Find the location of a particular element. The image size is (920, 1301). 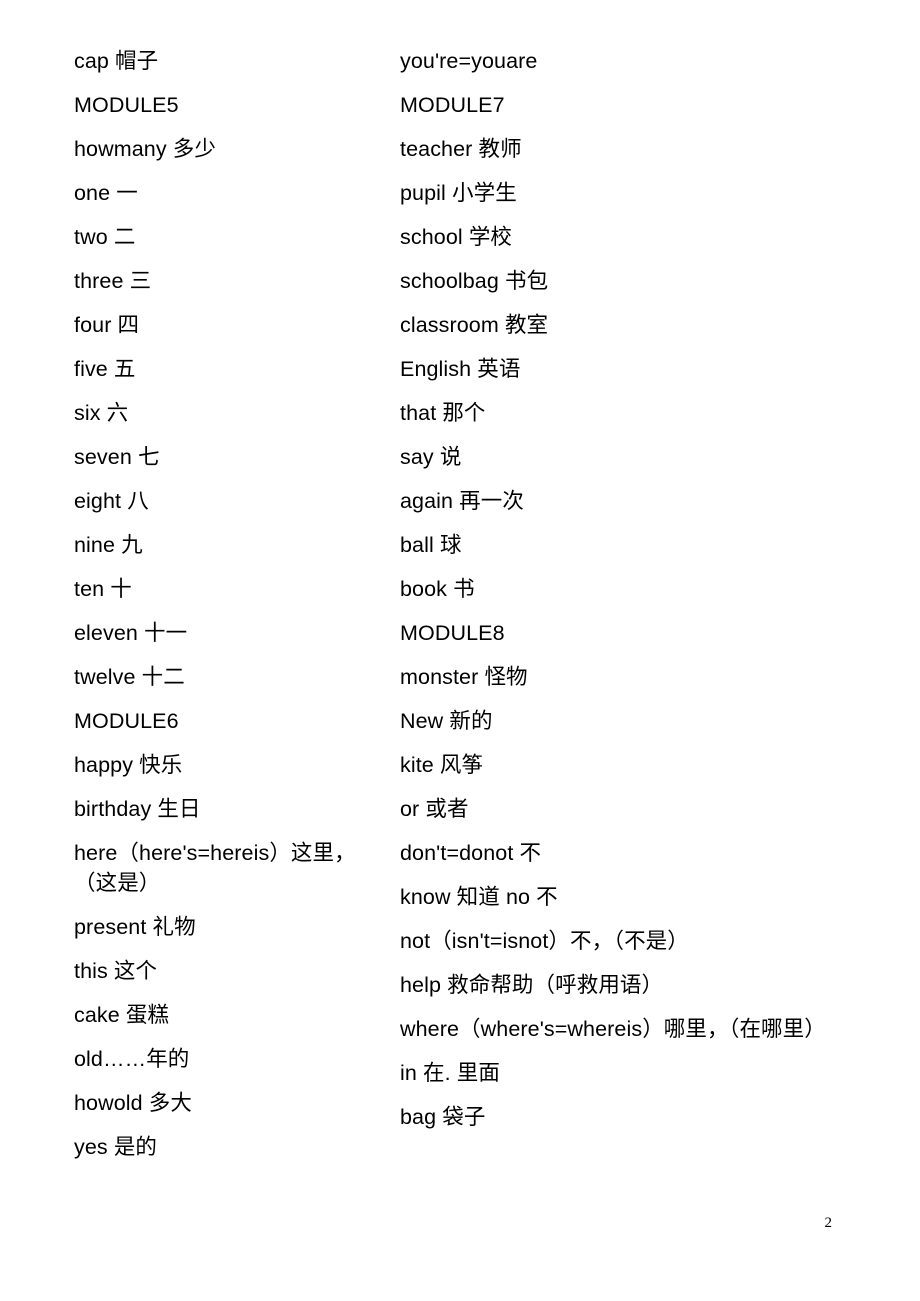

vocabulary-entry: twelve 十二 is located at coordinates (129, 677).